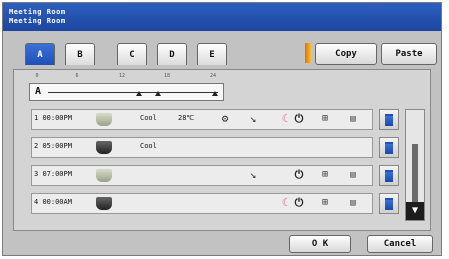  What do you see at coordinates (37, 21) in the screenshot?
I see `title-line-2: Meeting Room` at bounding box center [37, 21].